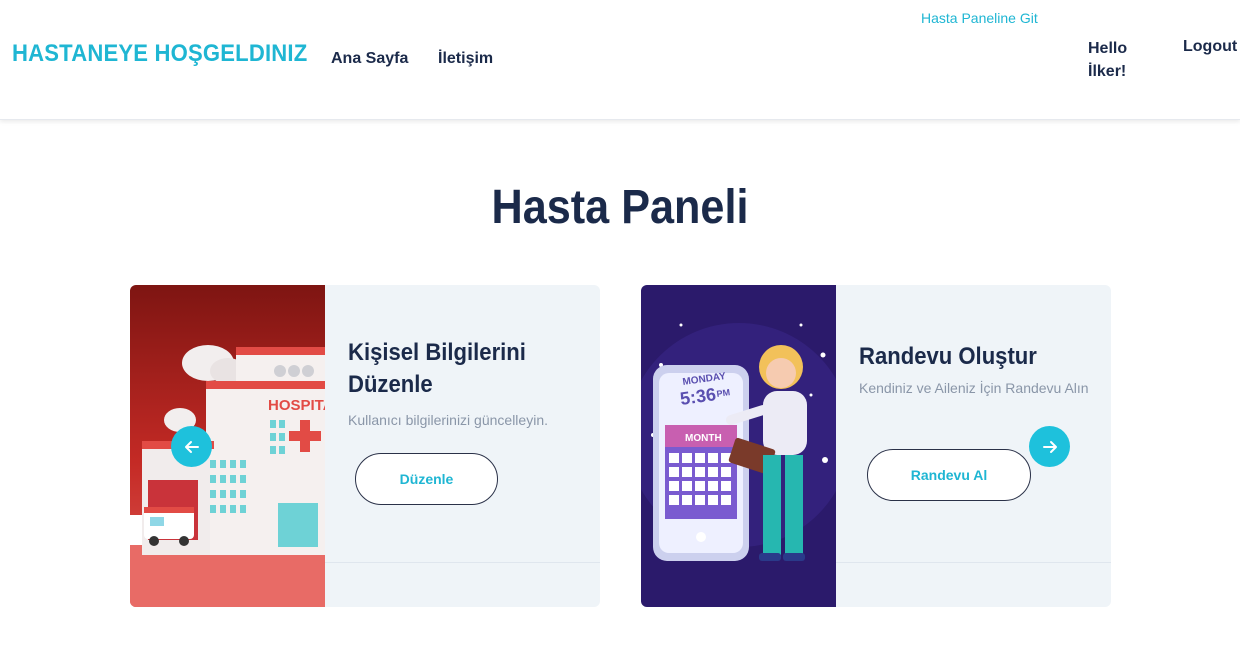  I want to click on phone-month-text: MONTH, so click(703, 438).